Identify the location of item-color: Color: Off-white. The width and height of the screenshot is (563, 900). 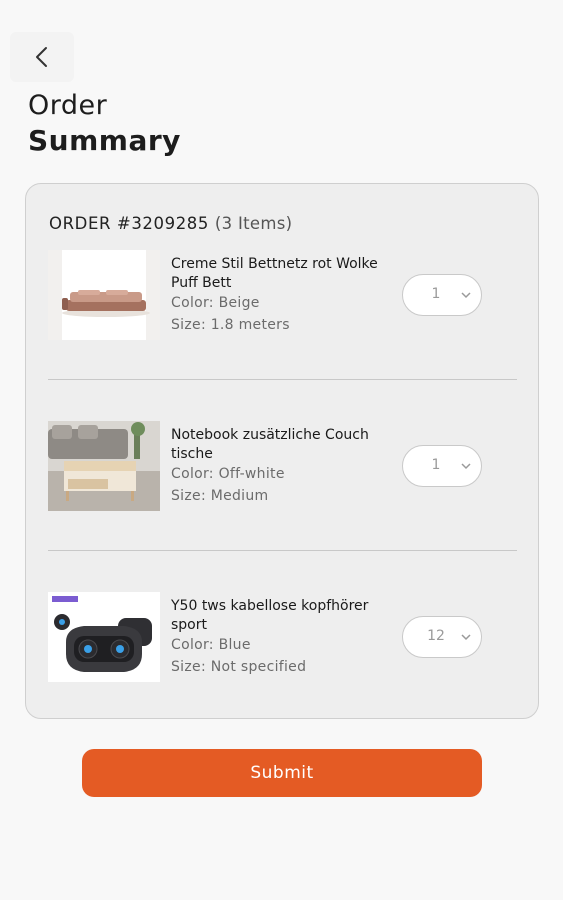
(228, 474).